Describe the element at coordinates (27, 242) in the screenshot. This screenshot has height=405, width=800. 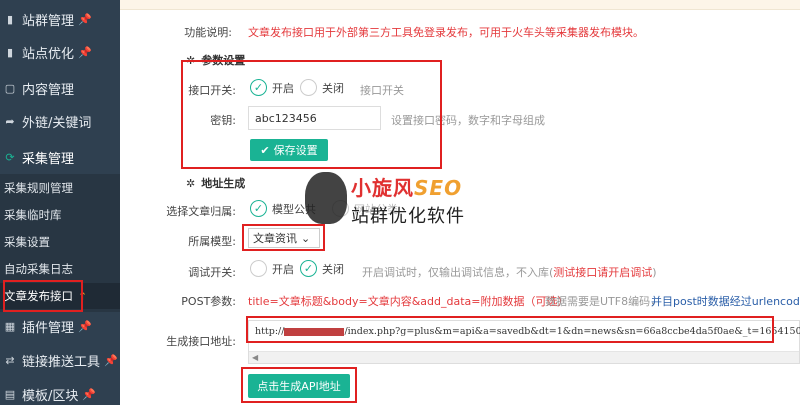
I see `submenu-label: 采集设置` at that location.